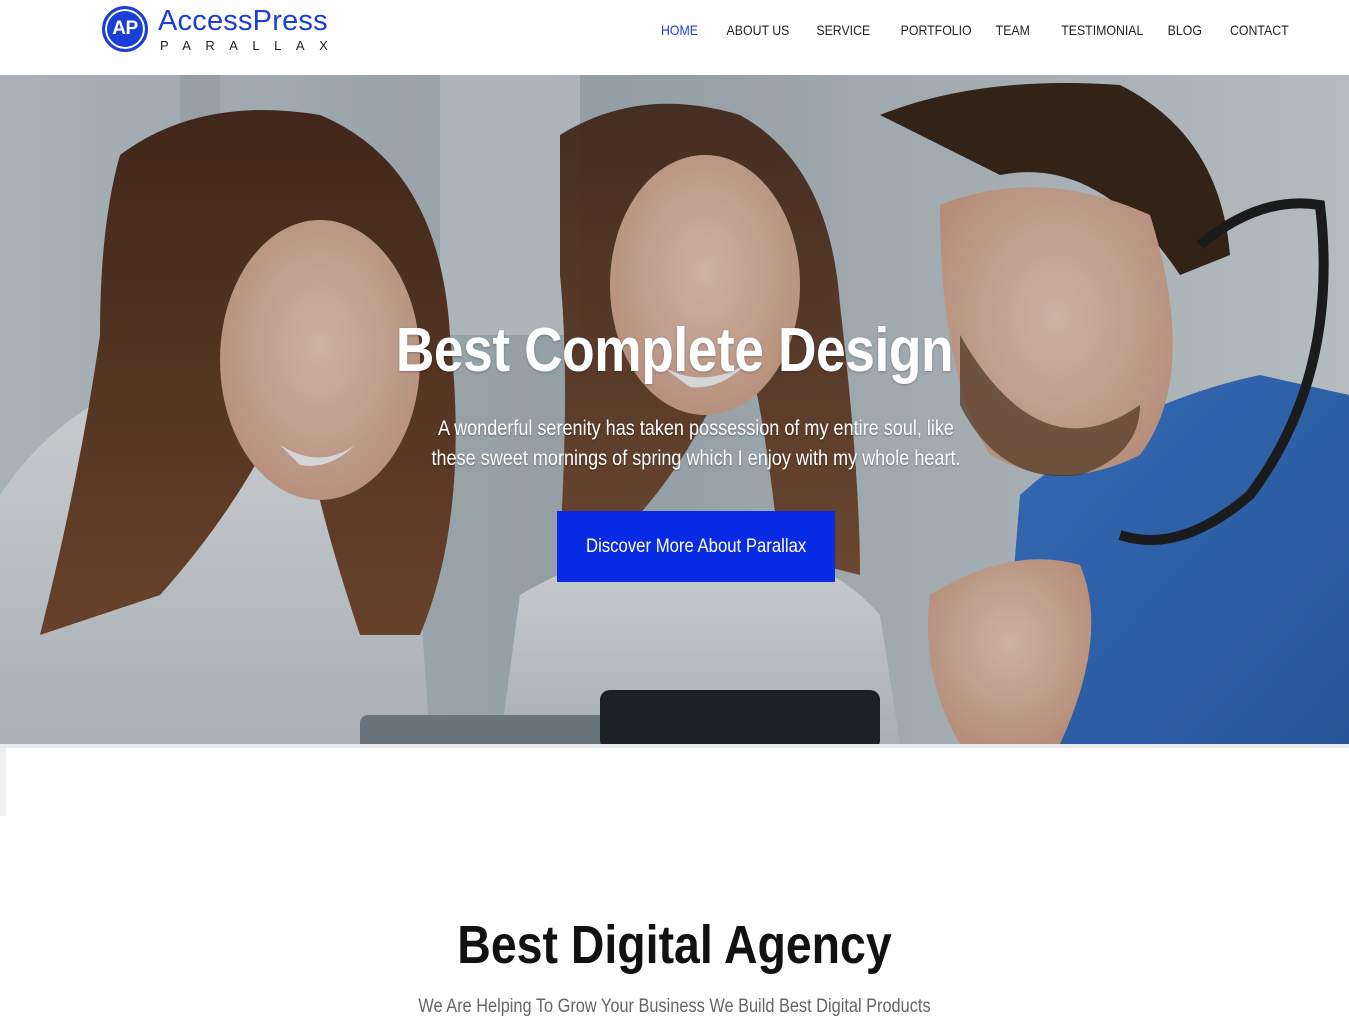 Image resolution: width=1349 pixels, height=1018 pixels. I want to click on nav-item-service: SERVICE, so click(844, 30).